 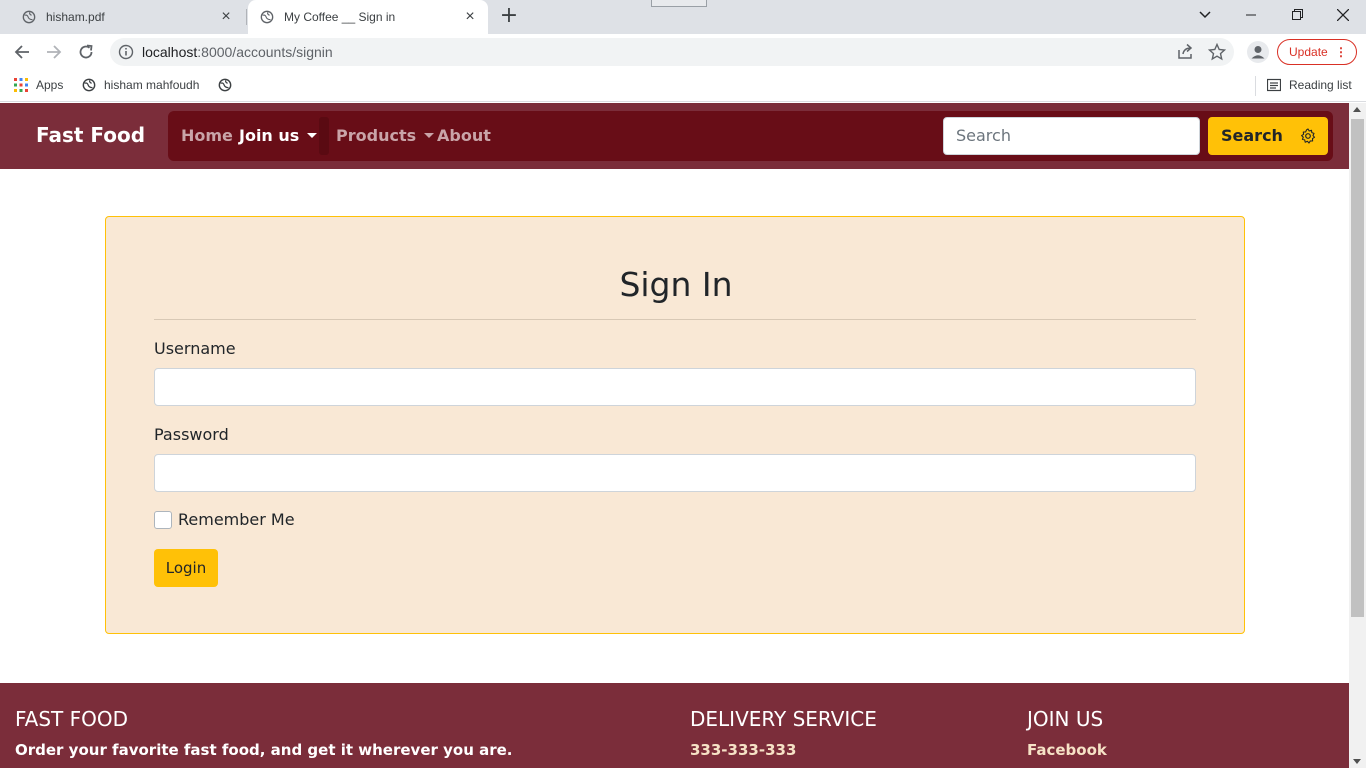 I want to click on search-button: Search, so click(x=1268, y=136).